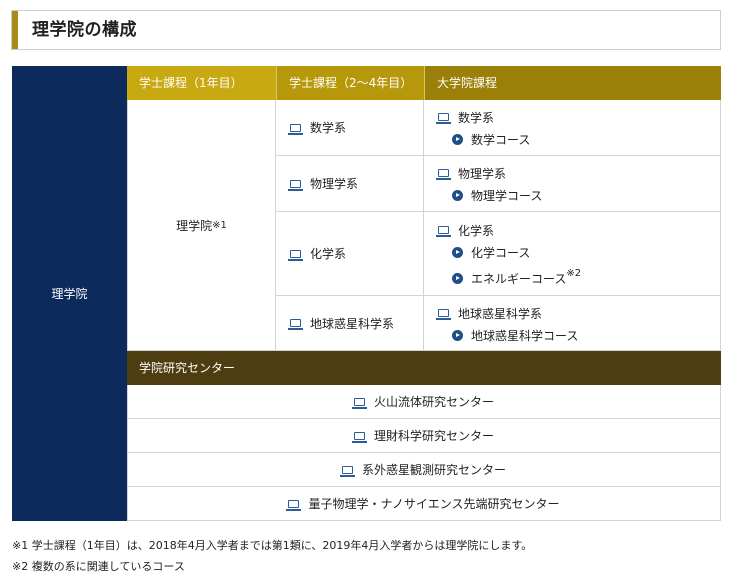 The image size is (740, 579). What do you see at coordinates (434, 504) in the screenshot?
I see `research-center-name: 量子物理学・ナノサイエンス先端研究センター` at bounding box center [434, 504].